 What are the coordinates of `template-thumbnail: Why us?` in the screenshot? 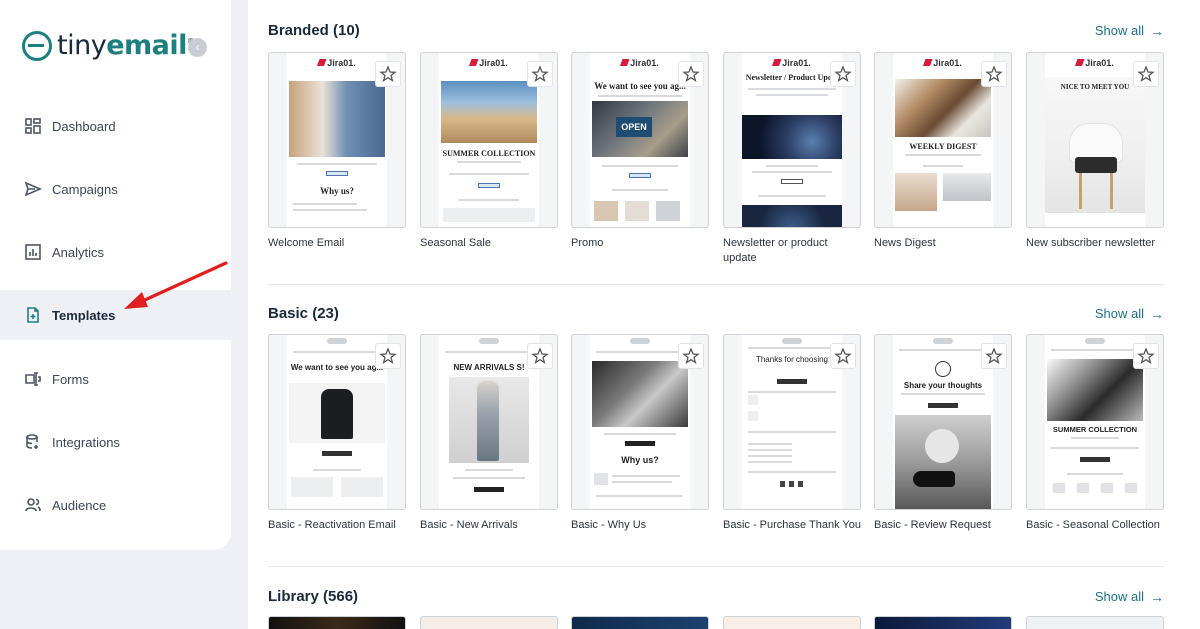 It's located at (640, 422).